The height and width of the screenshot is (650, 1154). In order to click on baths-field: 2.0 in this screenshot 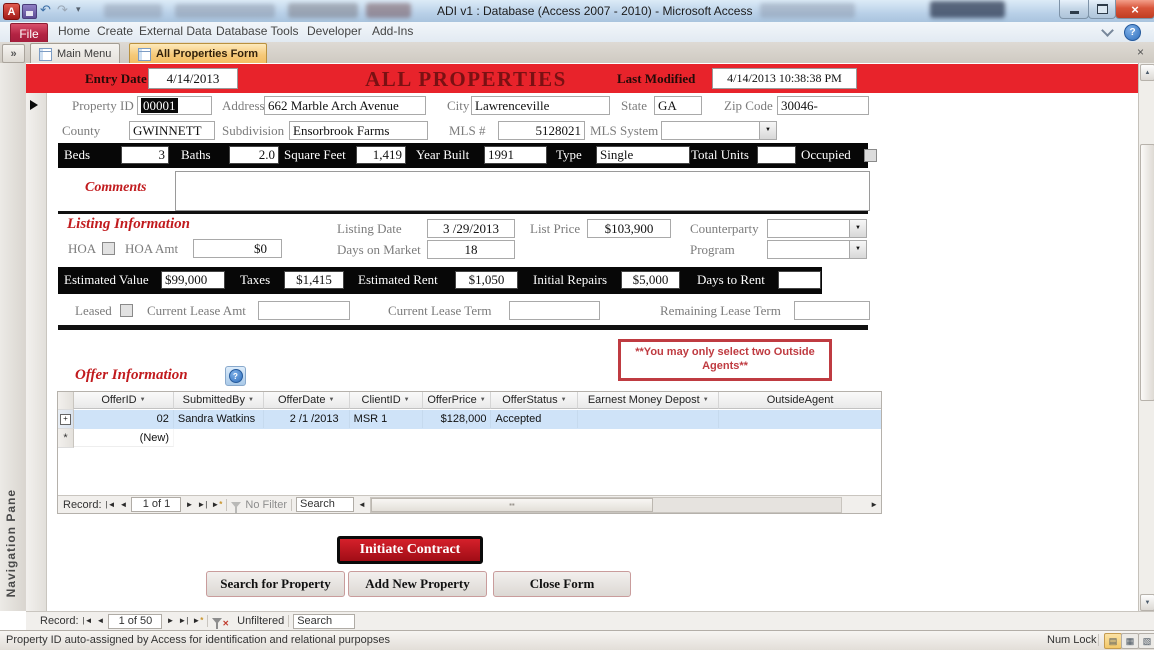, I will do `click(254, 155)`.